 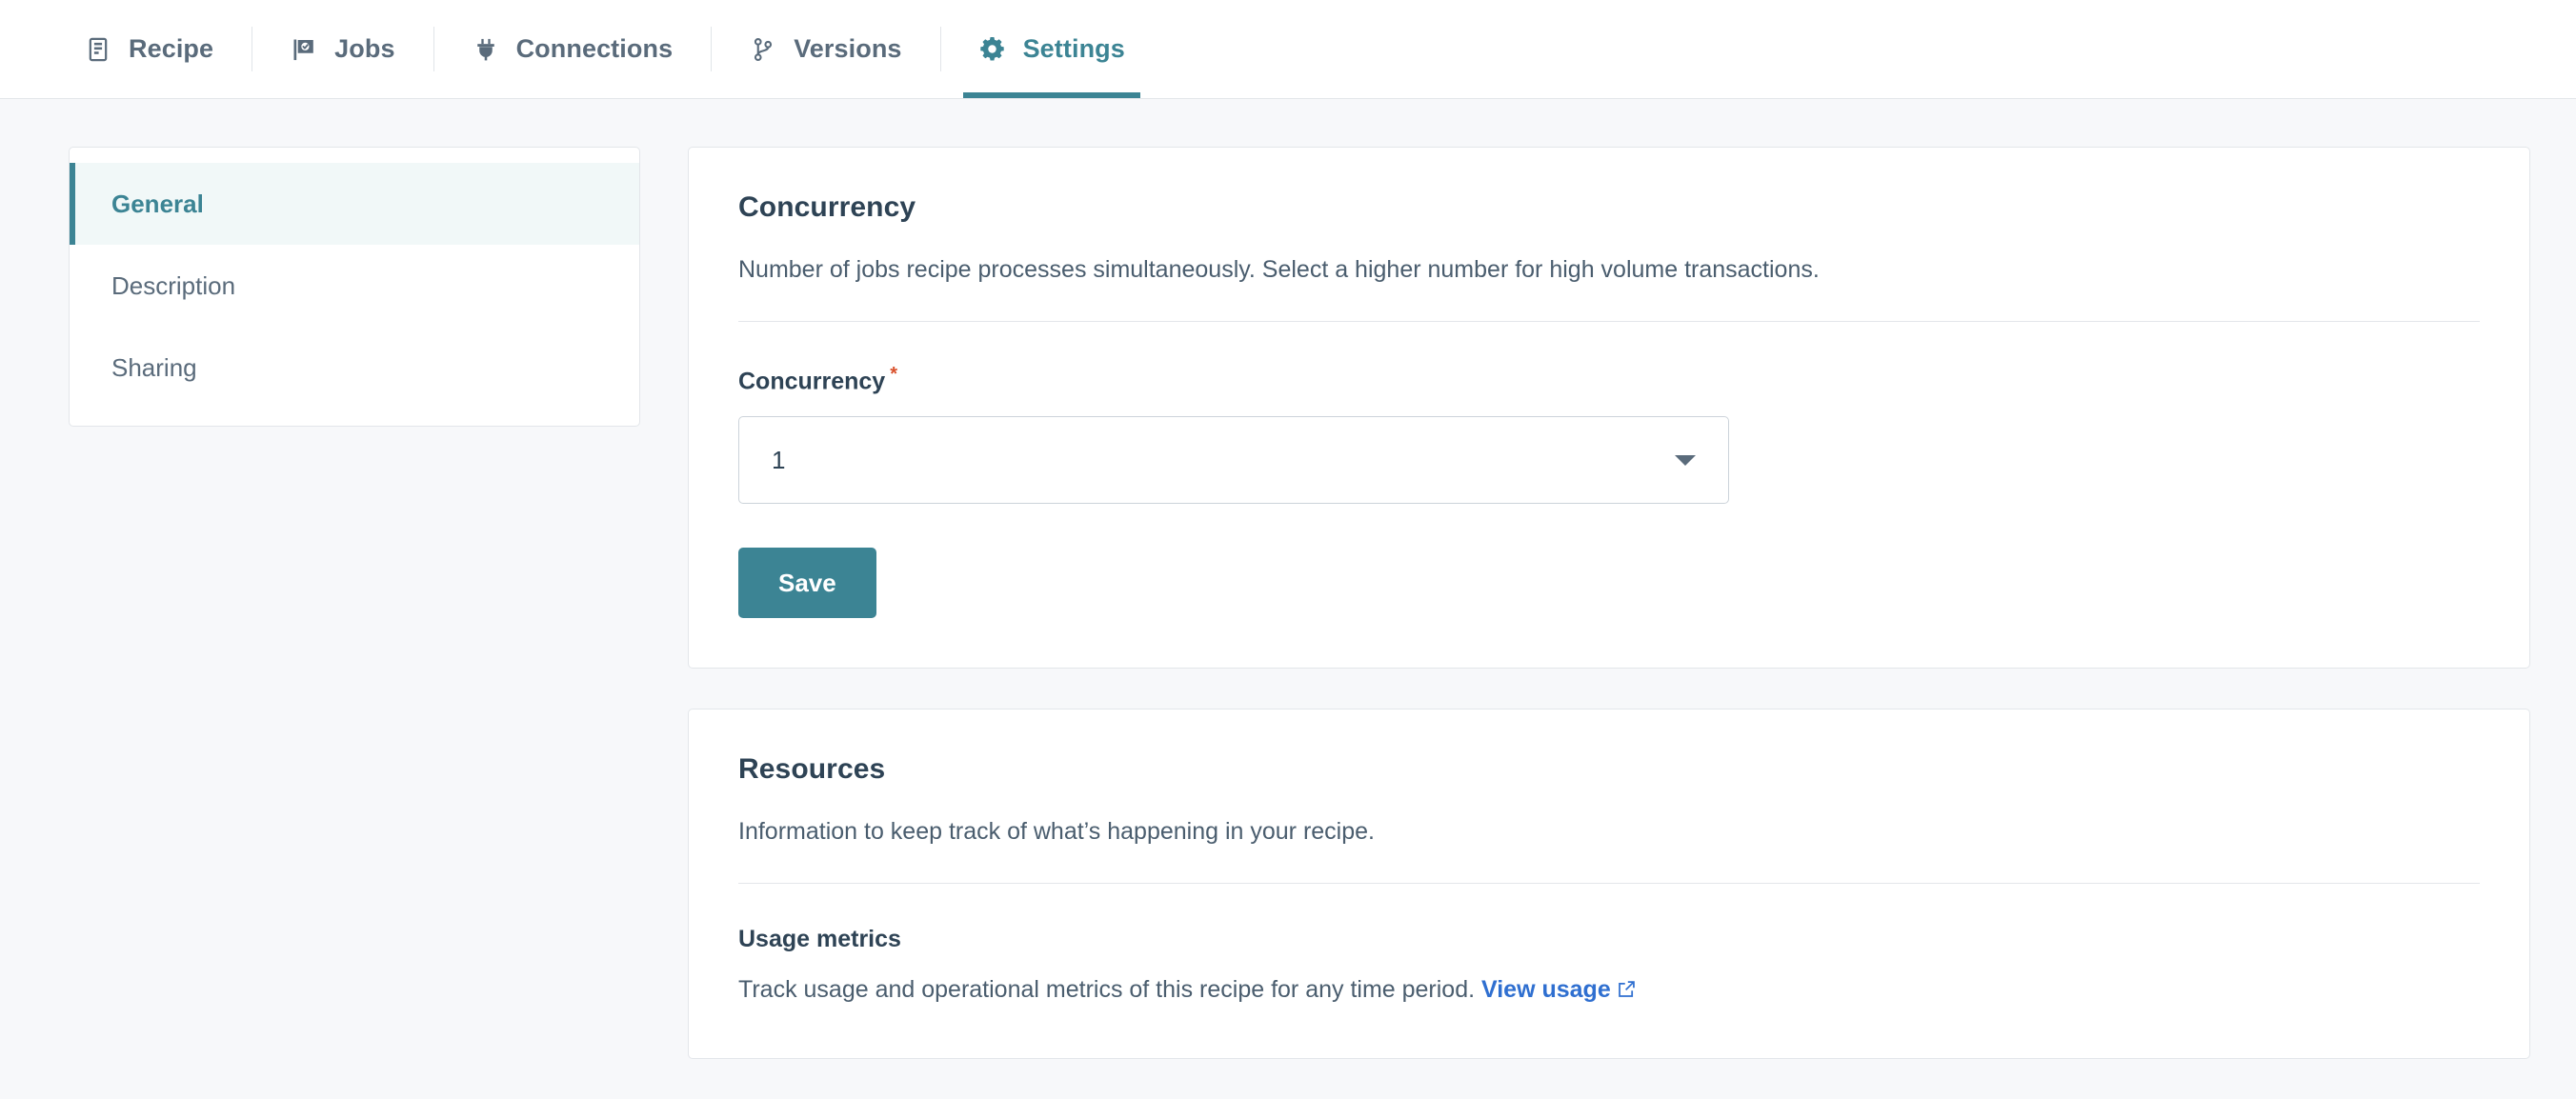 I want to click on view-usage-label: View usage, so click(x=1546, y=989).